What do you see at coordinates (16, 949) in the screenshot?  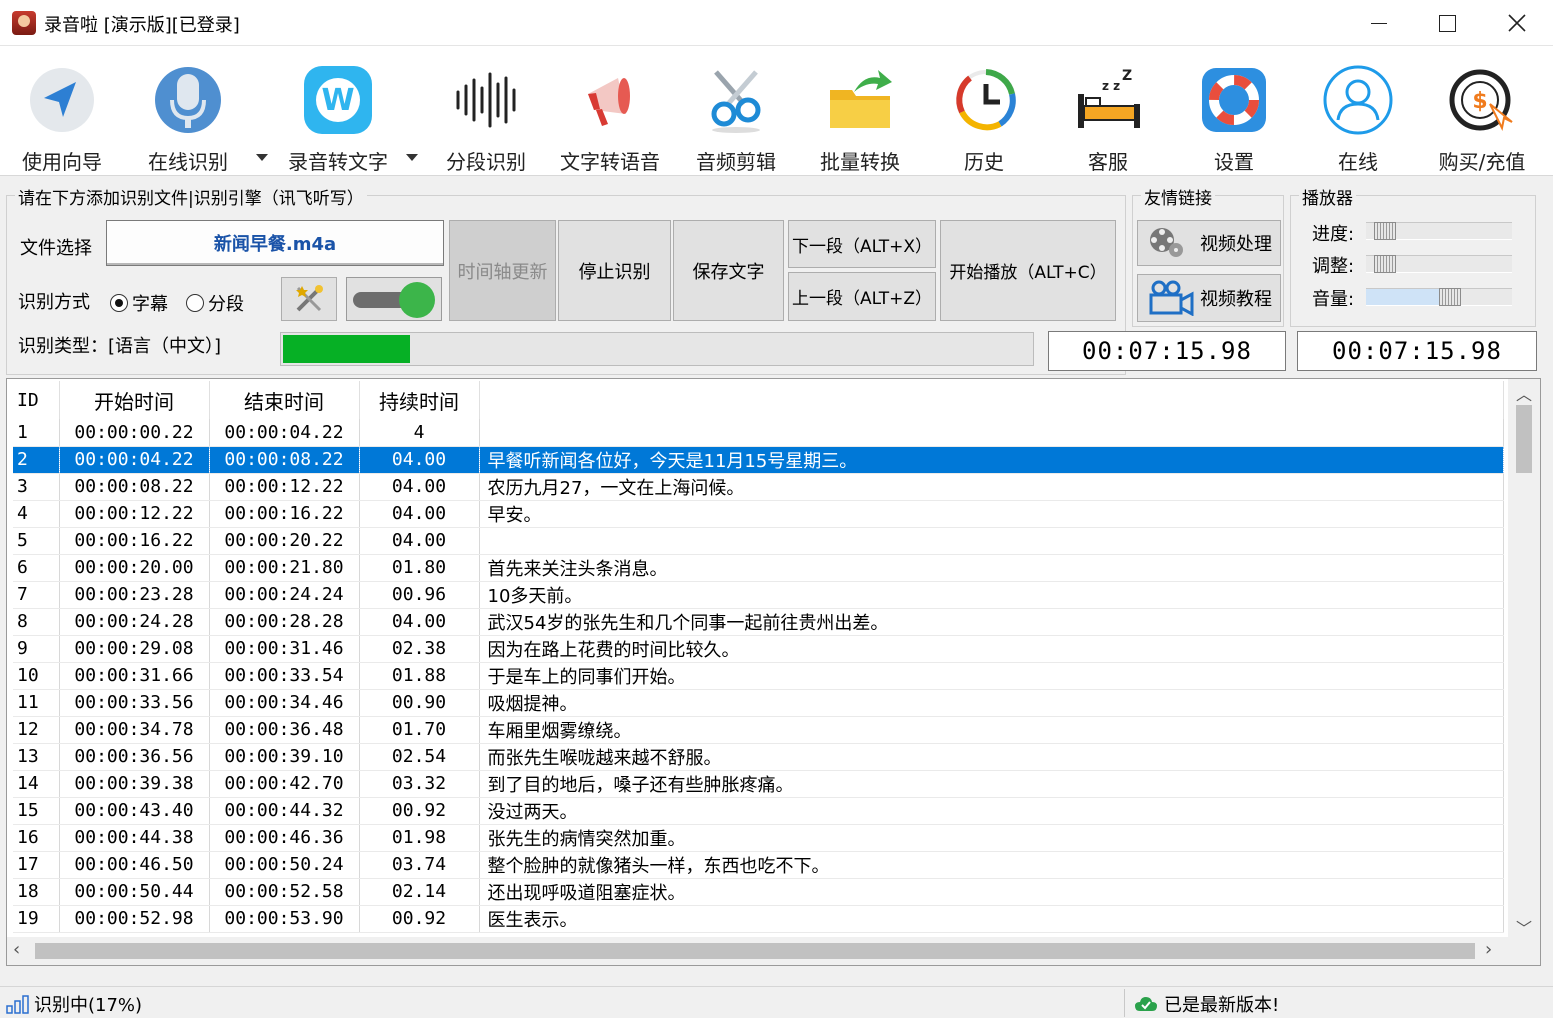 I see `scroll-left-icon: ‹` at bounding box center [16, 949].